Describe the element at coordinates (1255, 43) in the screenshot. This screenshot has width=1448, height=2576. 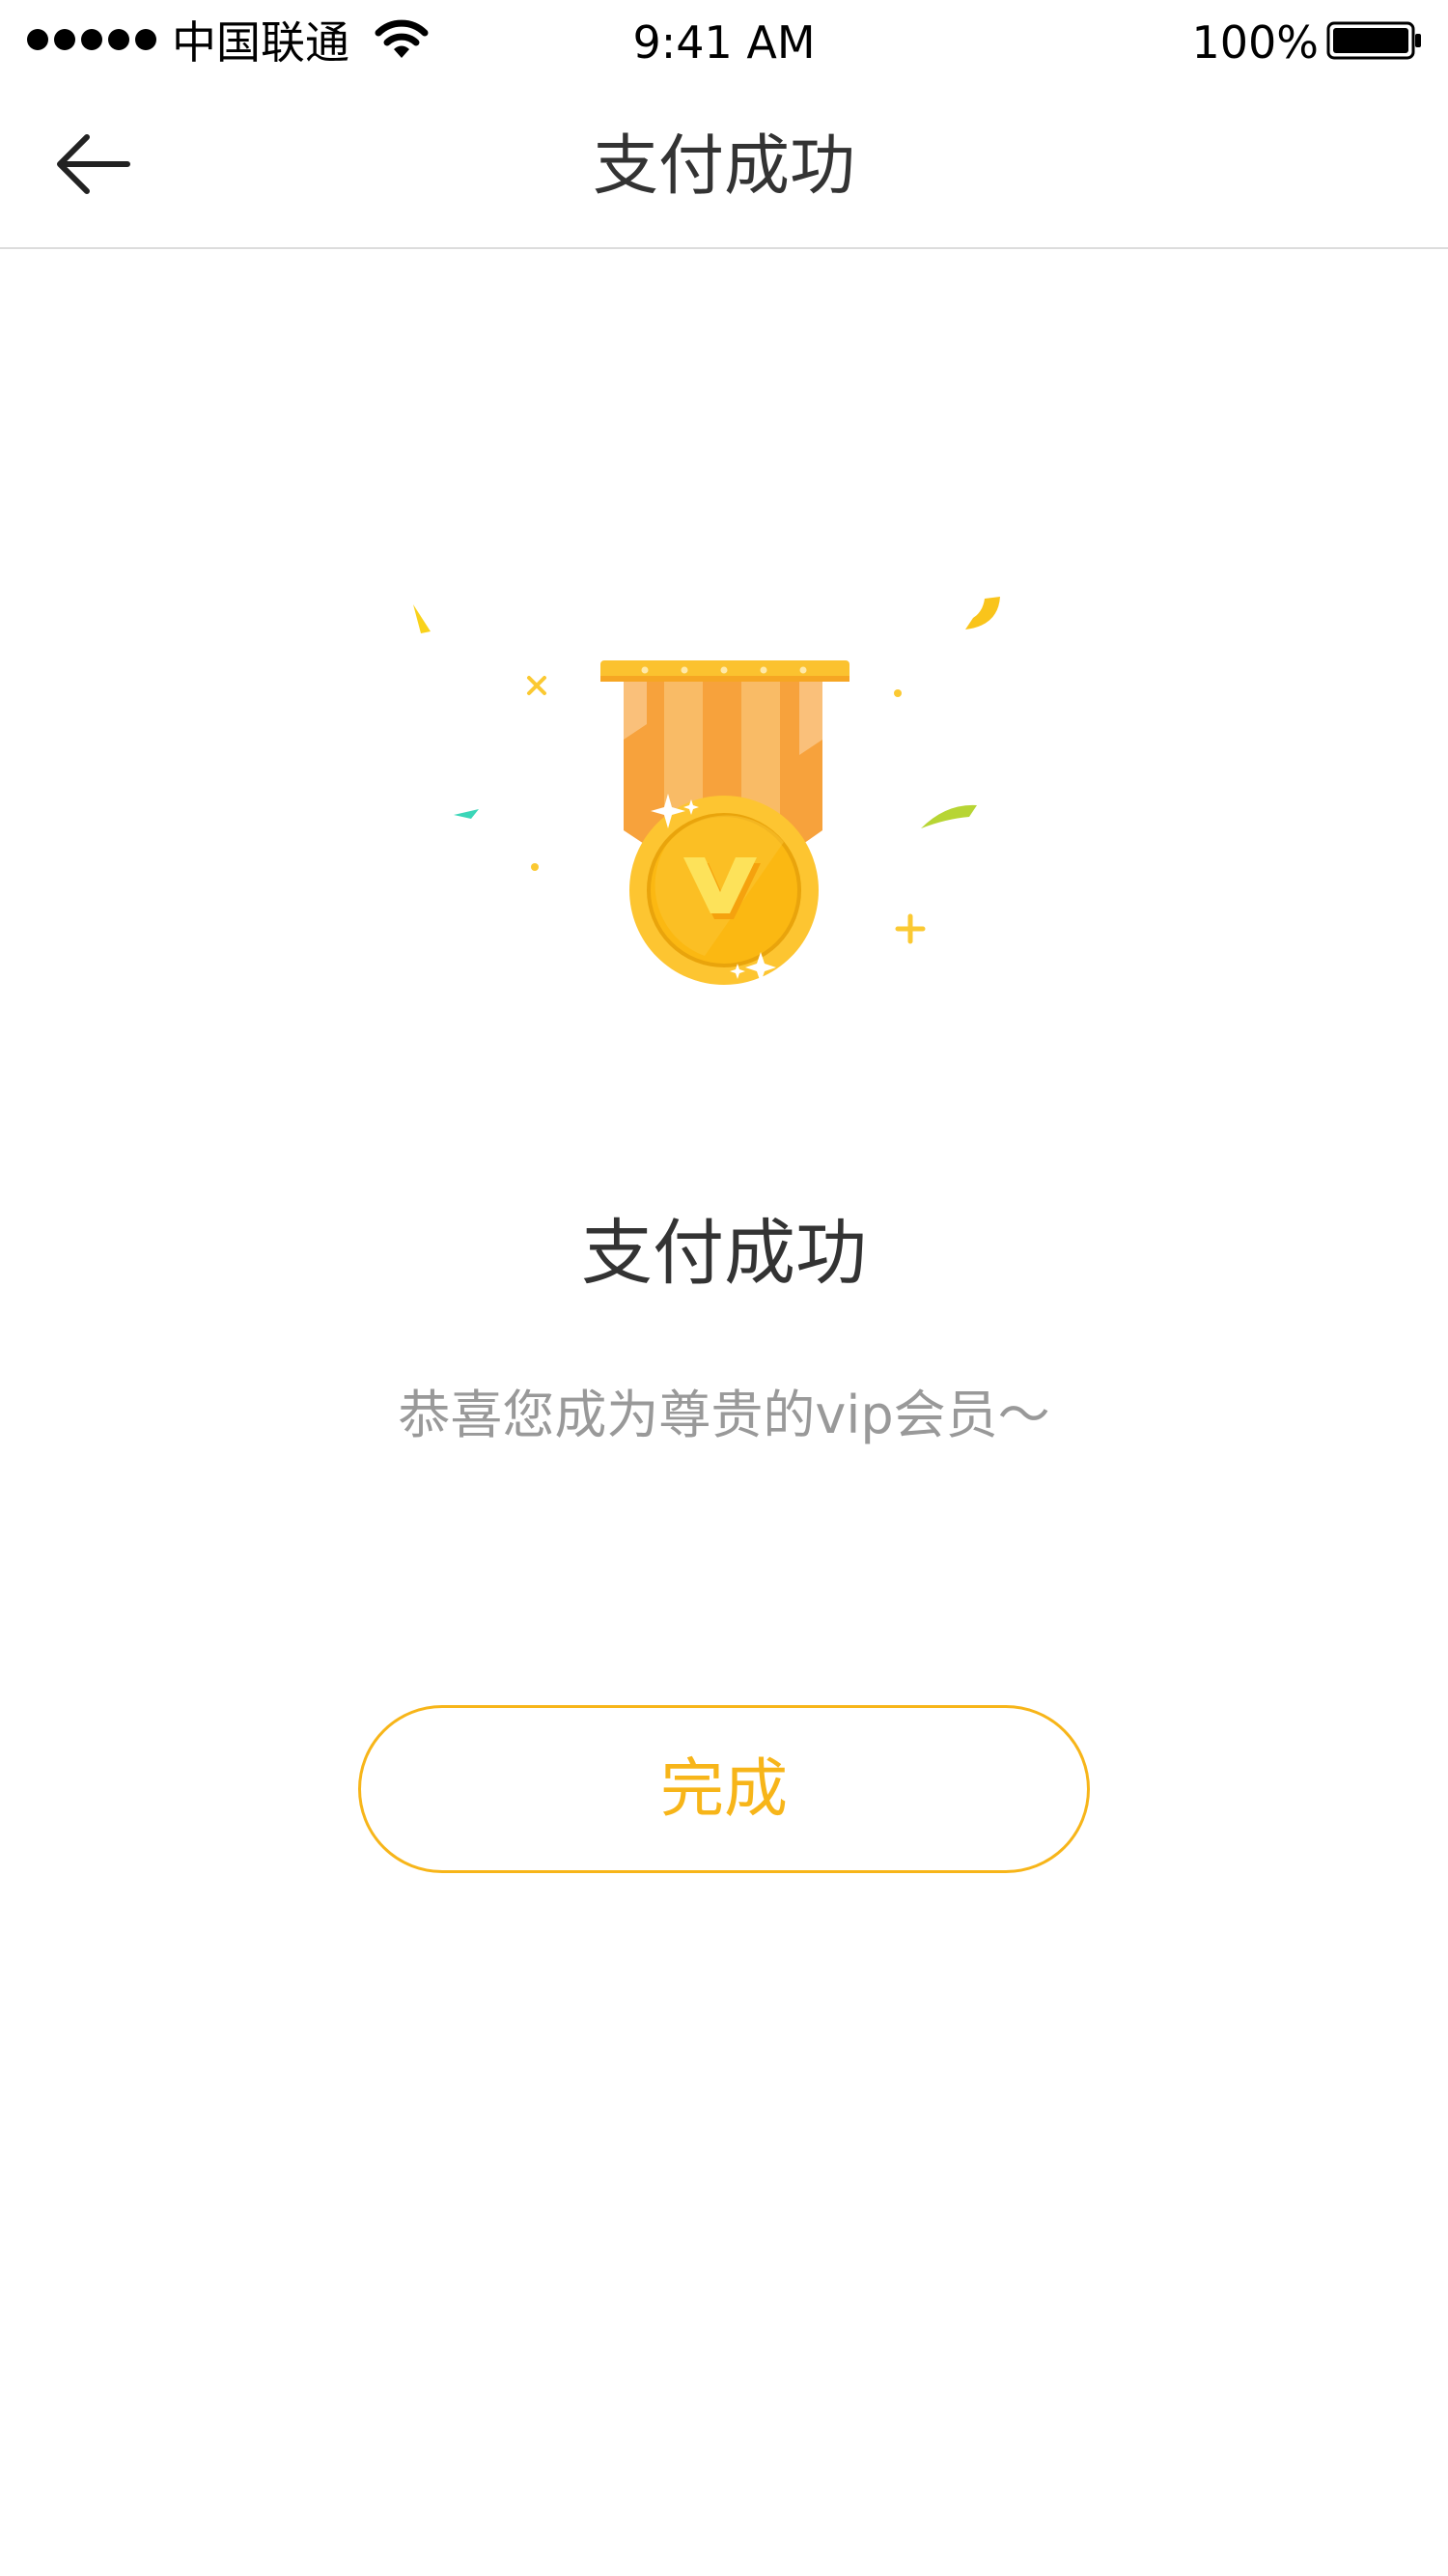
I see `battery-percent: 100%` at that location.